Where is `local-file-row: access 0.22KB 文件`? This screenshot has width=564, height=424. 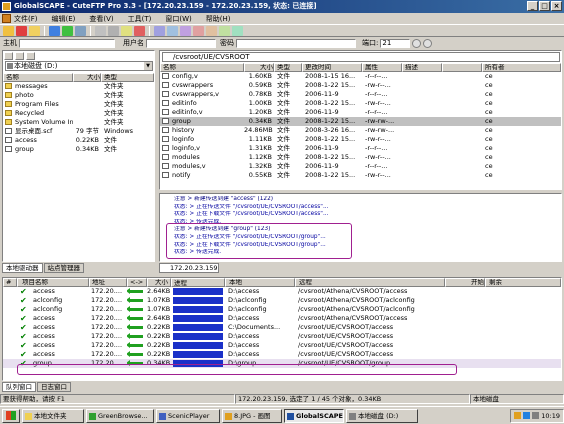 local-file-row: access 0.22KB 文件 is located at coordinates (78, 140).